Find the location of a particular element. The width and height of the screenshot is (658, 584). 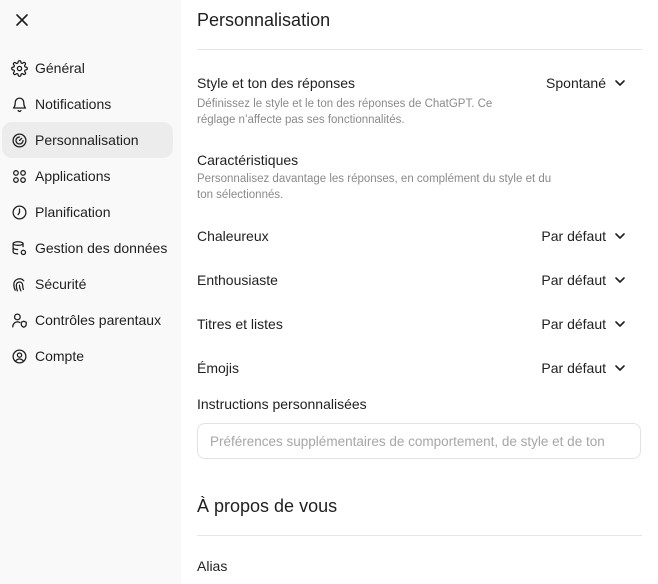

enthusiastic-label: Enthousiaste is located at coordinates (237, 280).